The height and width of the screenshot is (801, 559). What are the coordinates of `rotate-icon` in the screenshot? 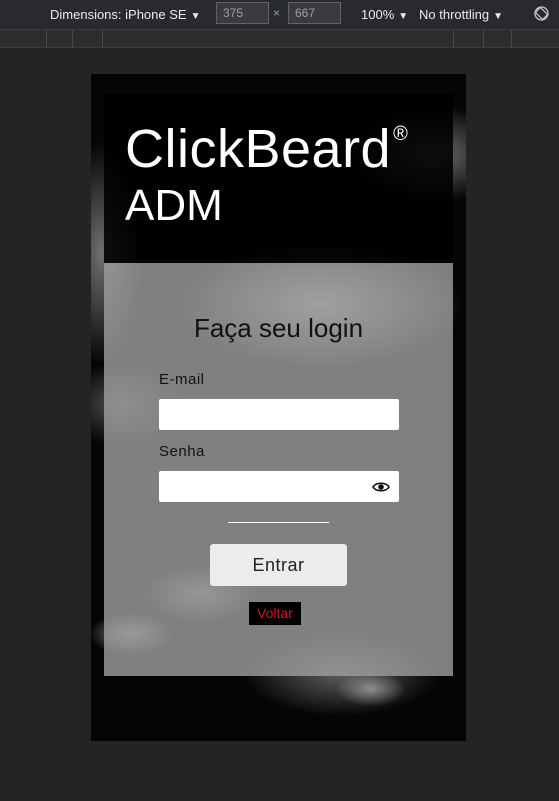 It's located at (541, 13).